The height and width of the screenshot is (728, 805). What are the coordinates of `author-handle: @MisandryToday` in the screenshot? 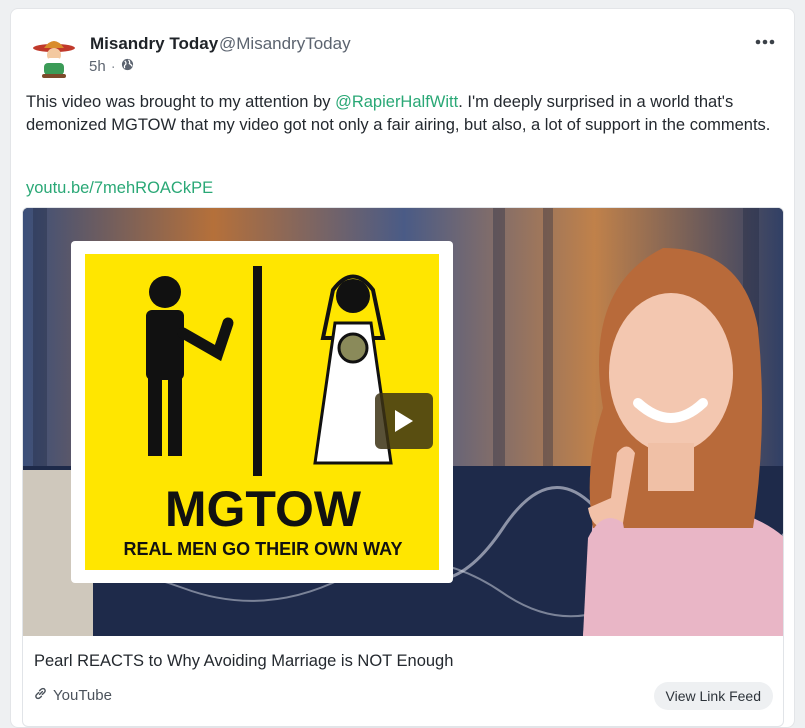 It's located at (285, 44).